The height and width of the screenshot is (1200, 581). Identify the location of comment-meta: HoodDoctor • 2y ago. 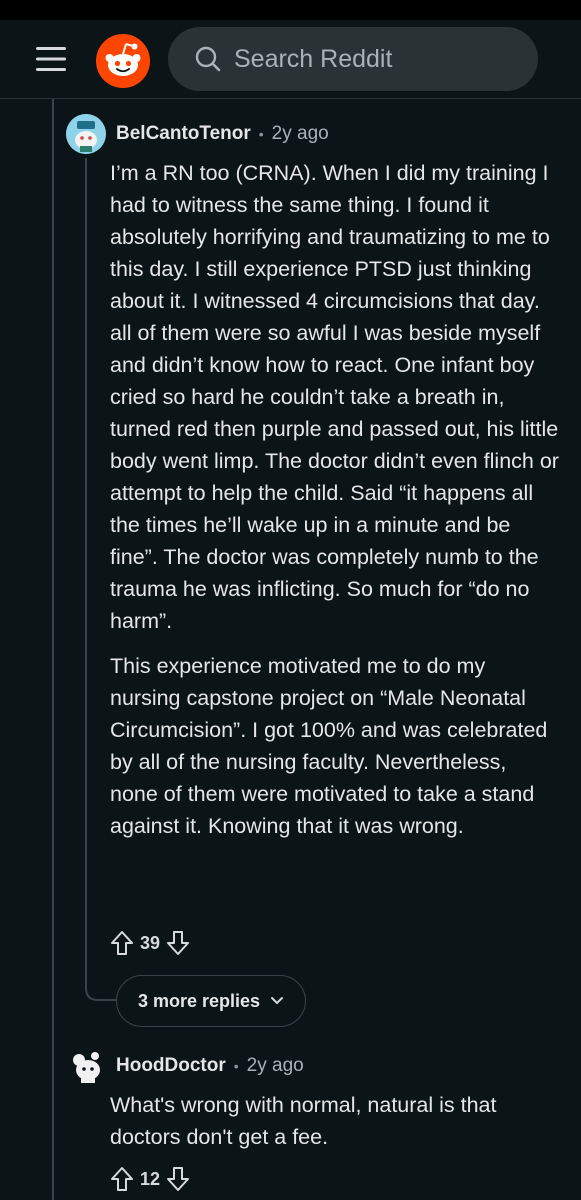
(210, 1066).